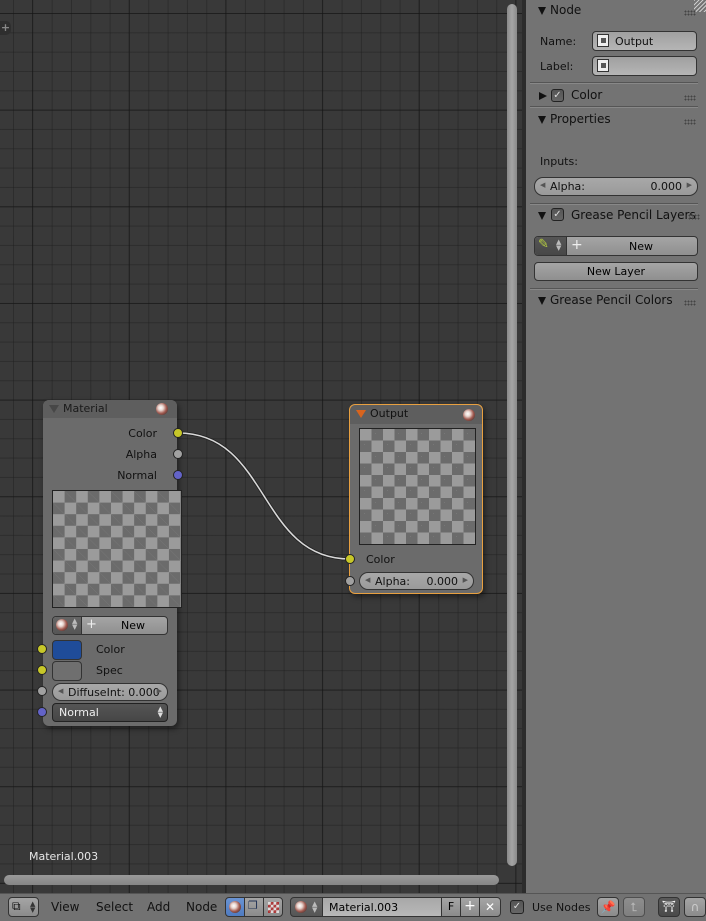 The width and height of the screenshot is (706, 921). I want to click on material-name-value: Material.003, so click(364, 907).